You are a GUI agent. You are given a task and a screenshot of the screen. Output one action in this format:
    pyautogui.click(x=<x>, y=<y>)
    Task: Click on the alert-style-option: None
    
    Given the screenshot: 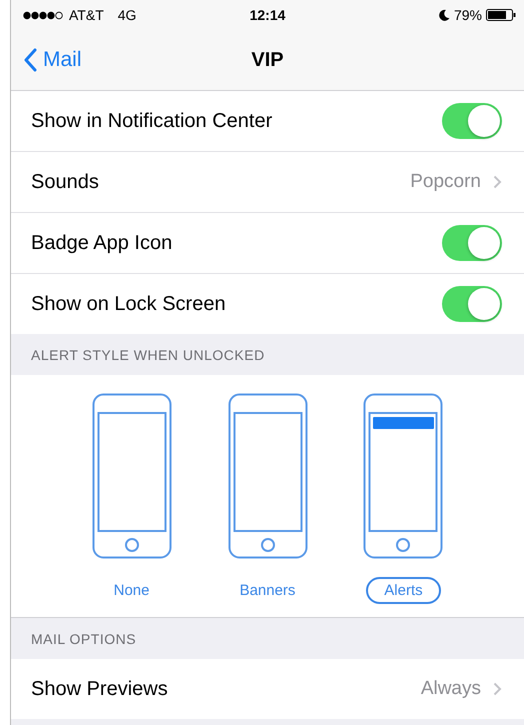 What is the action you would take?
    pyautogui.click(x=132, y=590)
    